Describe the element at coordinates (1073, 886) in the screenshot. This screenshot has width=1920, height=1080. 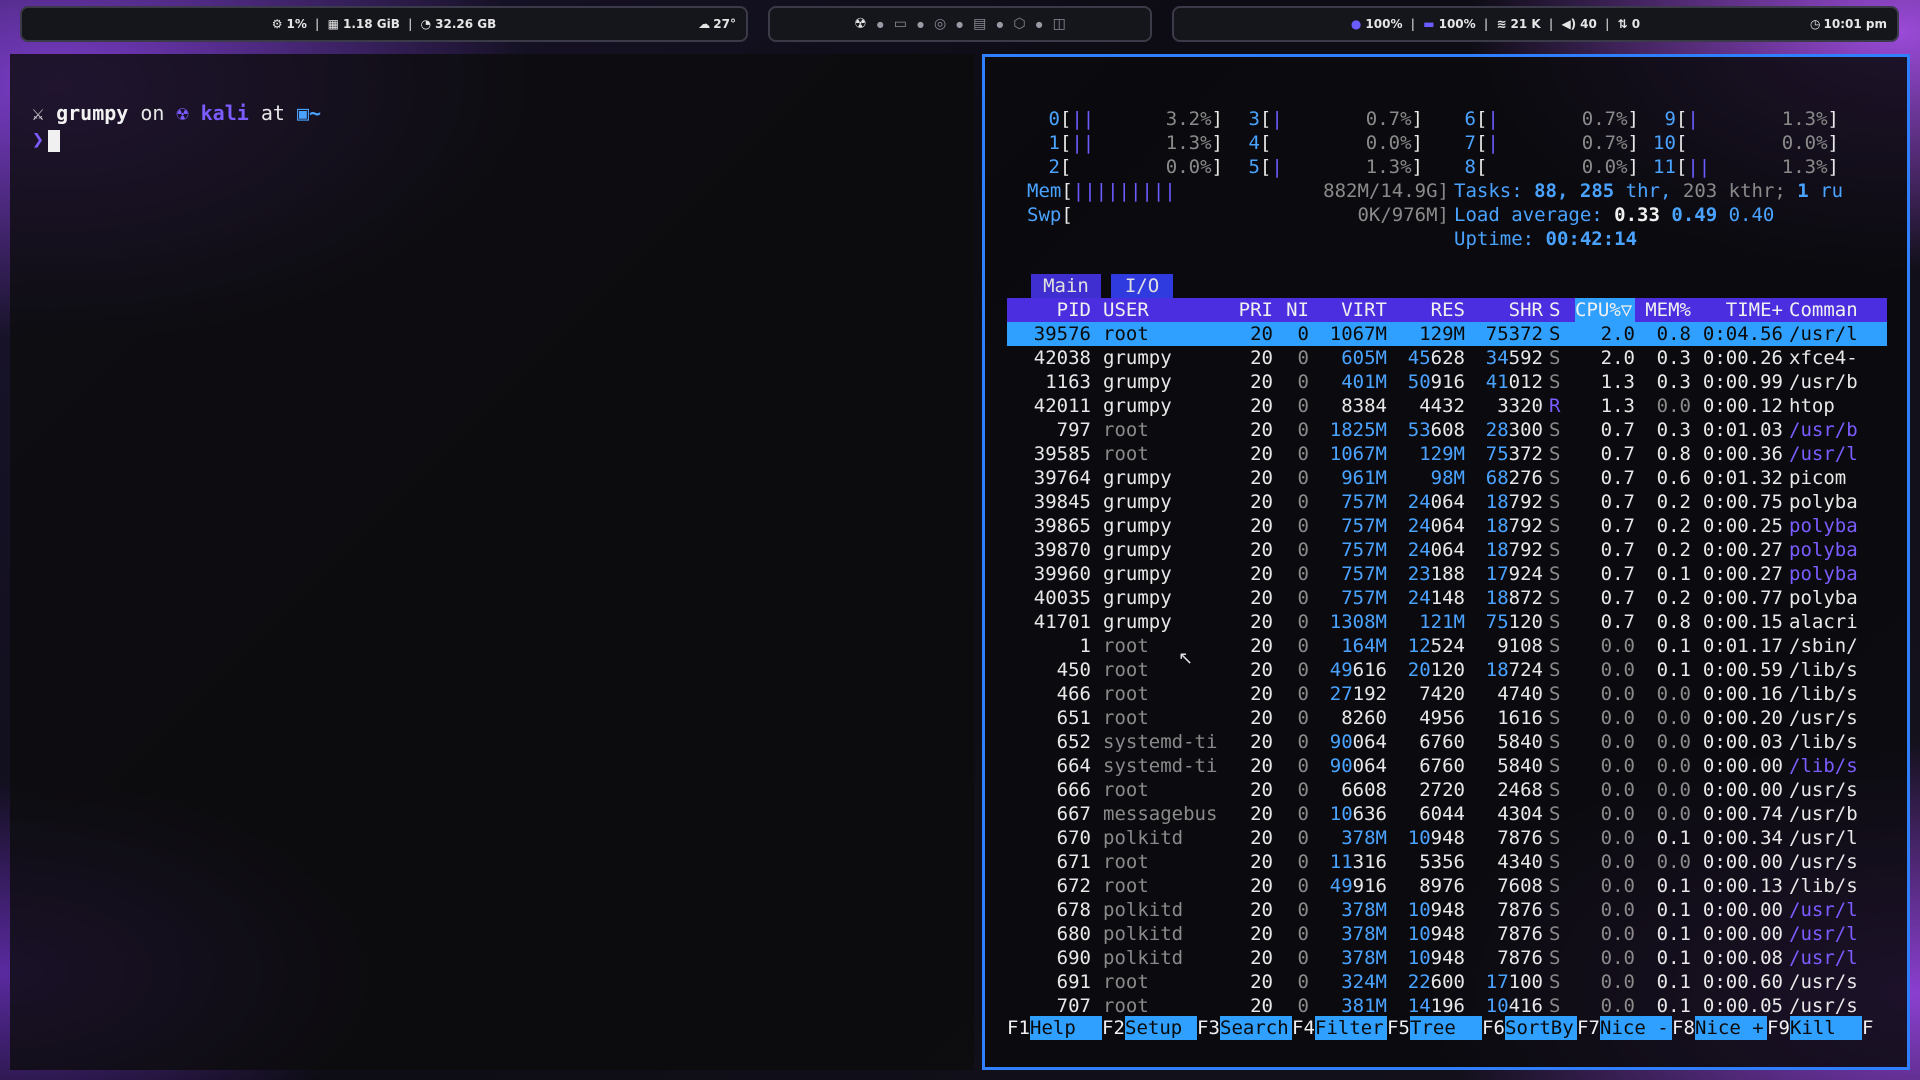
I see `process-cell: 672` at that location.